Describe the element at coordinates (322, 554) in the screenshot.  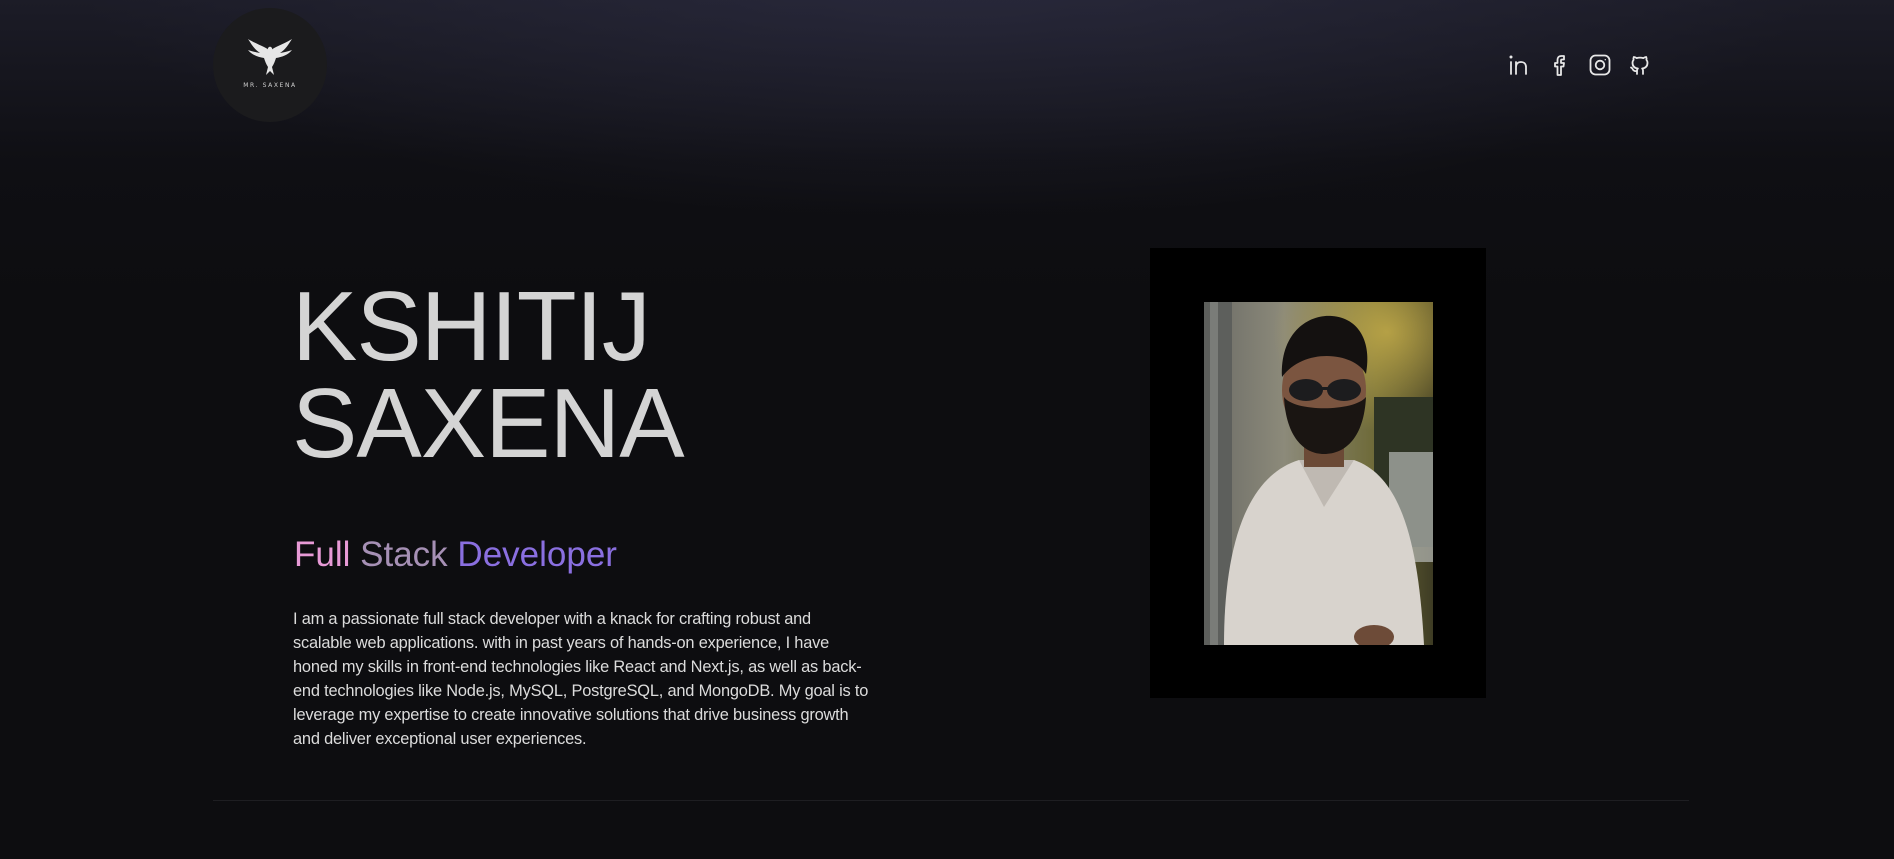
I see `role-word-1: Full` at that location.